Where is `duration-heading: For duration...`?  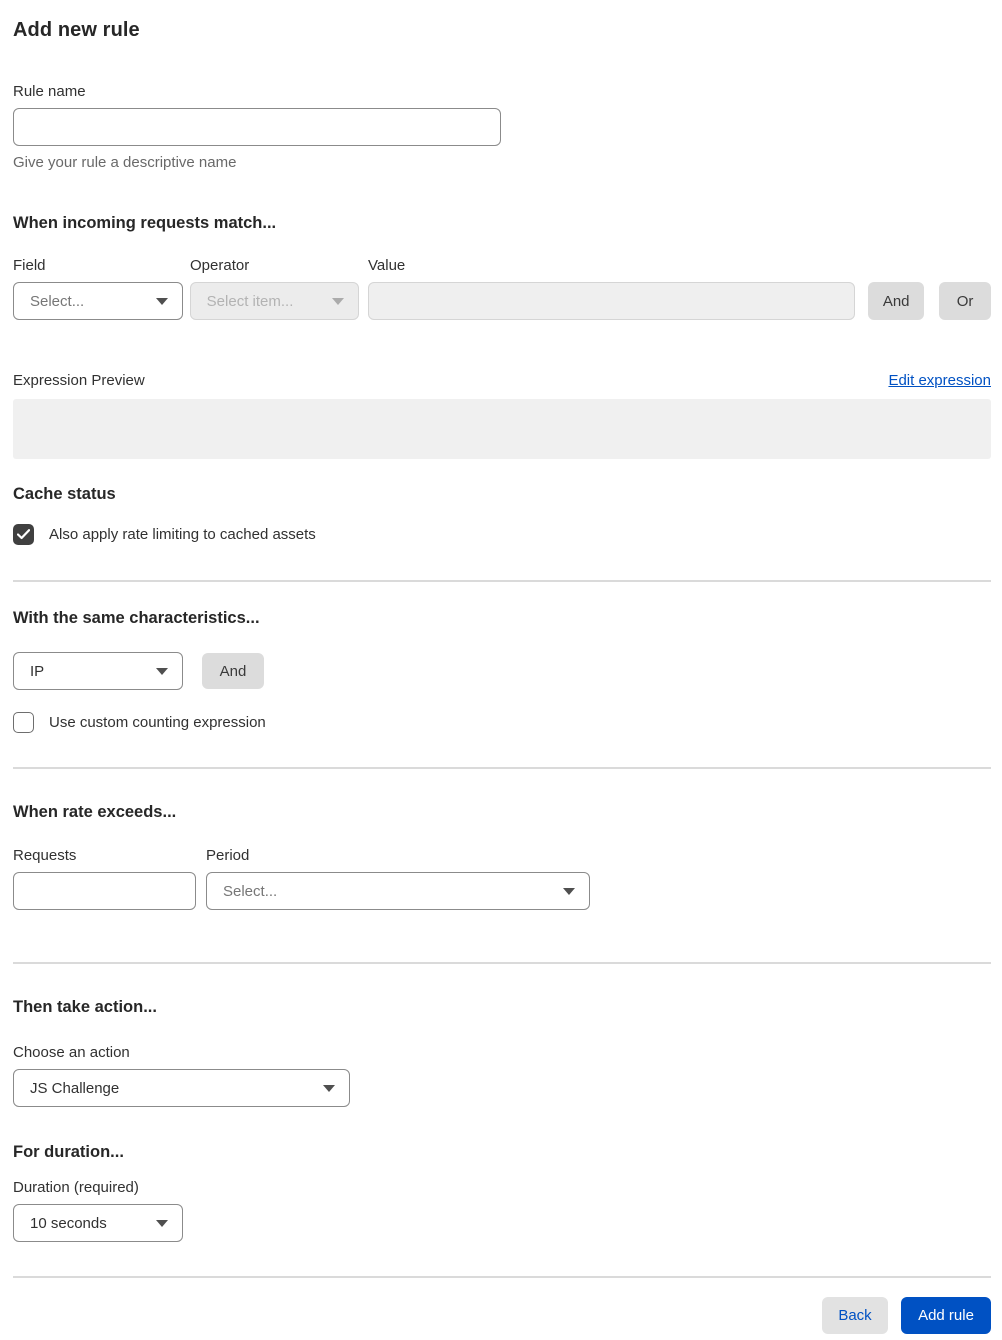 duration-heading: For duration... is located at coordinates (68, 1152).